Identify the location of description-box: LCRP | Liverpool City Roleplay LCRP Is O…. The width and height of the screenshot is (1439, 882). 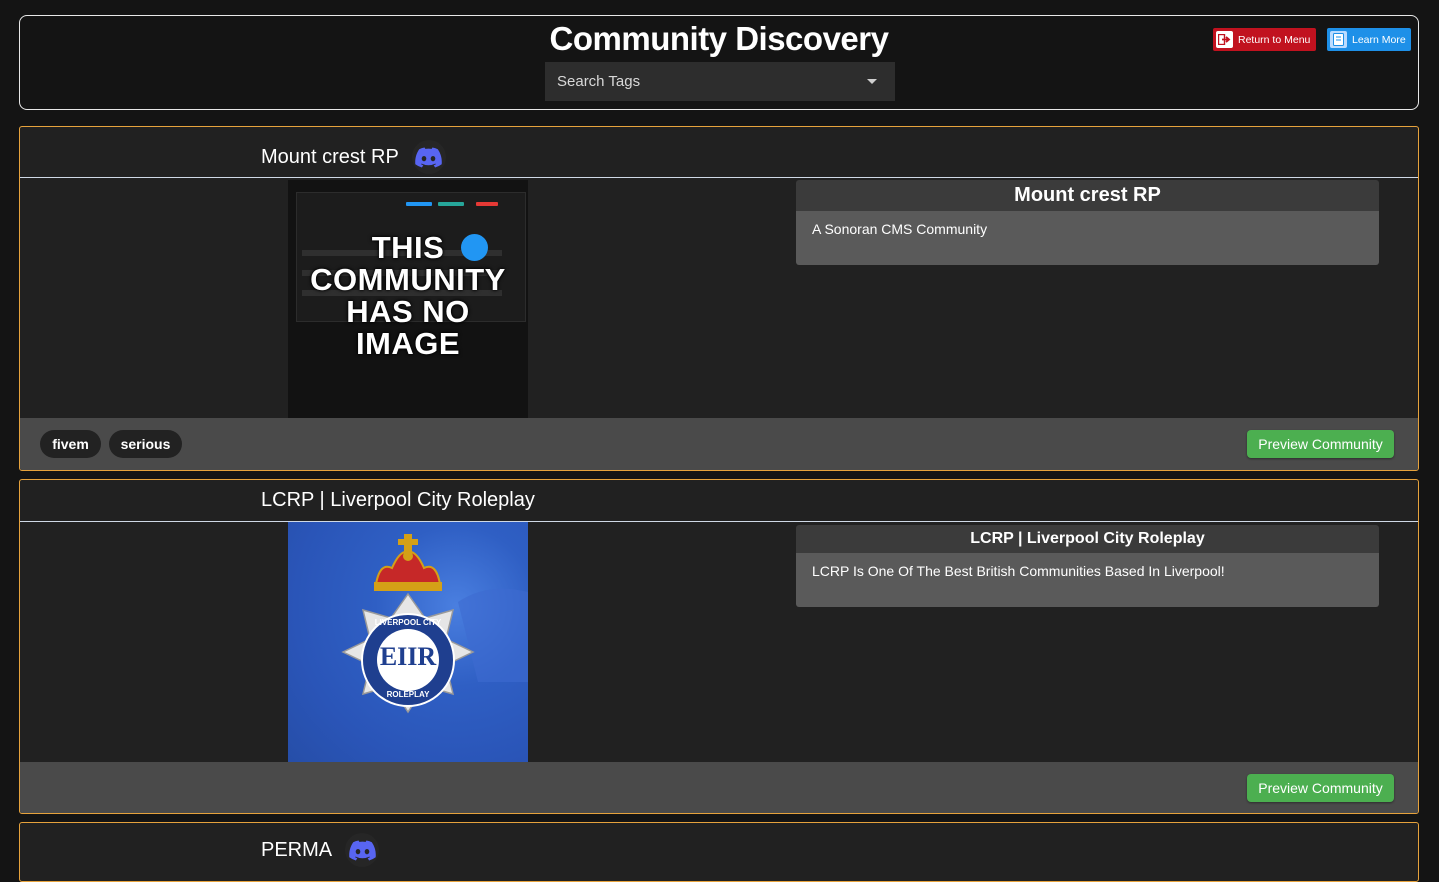
(1087, 566).